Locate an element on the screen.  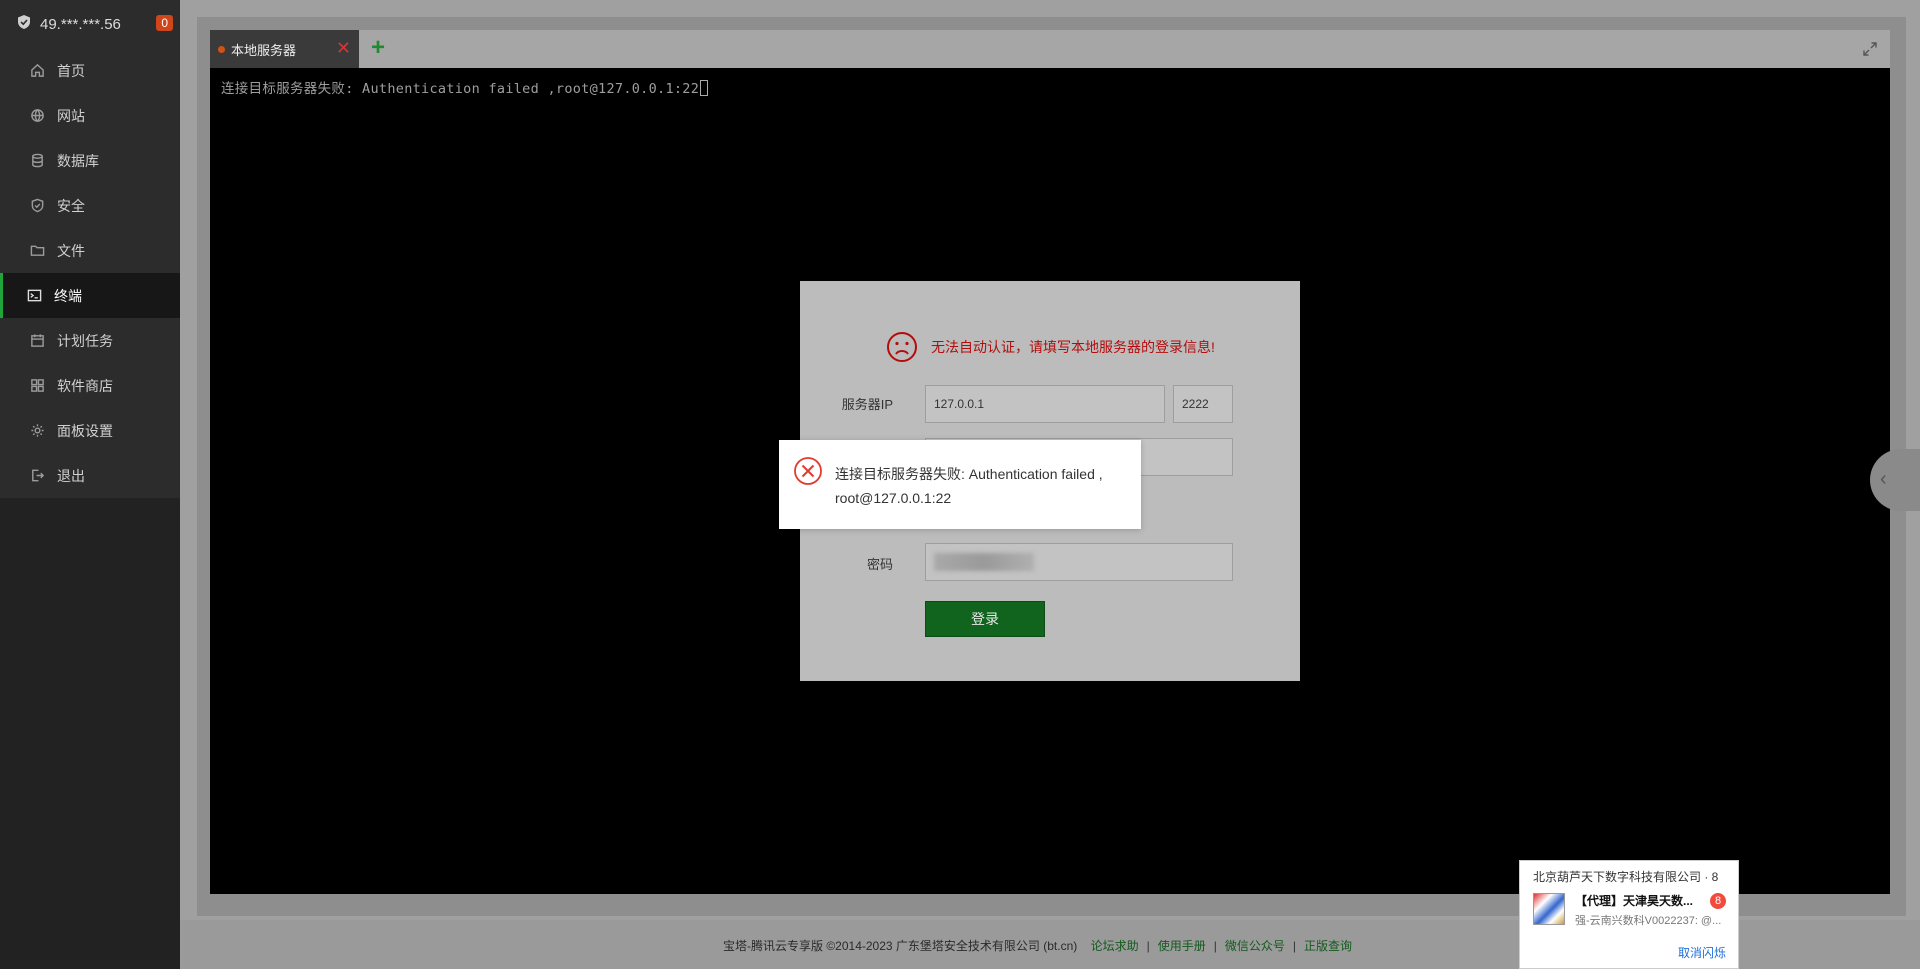
fullscreen-icon is located at coordinates (1870, 49).